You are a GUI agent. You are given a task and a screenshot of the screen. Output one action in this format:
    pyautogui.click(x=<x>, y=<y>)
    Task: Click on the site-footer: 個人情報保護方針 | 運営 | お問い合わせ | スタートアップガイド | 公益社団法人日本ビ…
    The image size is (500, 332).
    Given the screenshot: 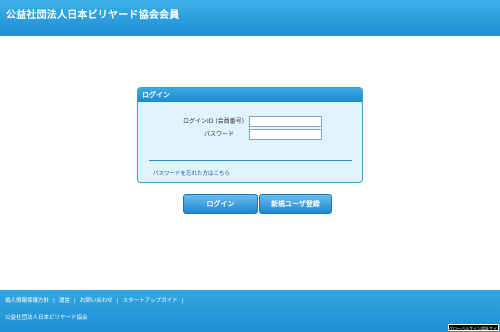 What is the action you would take?
    pyautogui.click(x=250, y=311)
    